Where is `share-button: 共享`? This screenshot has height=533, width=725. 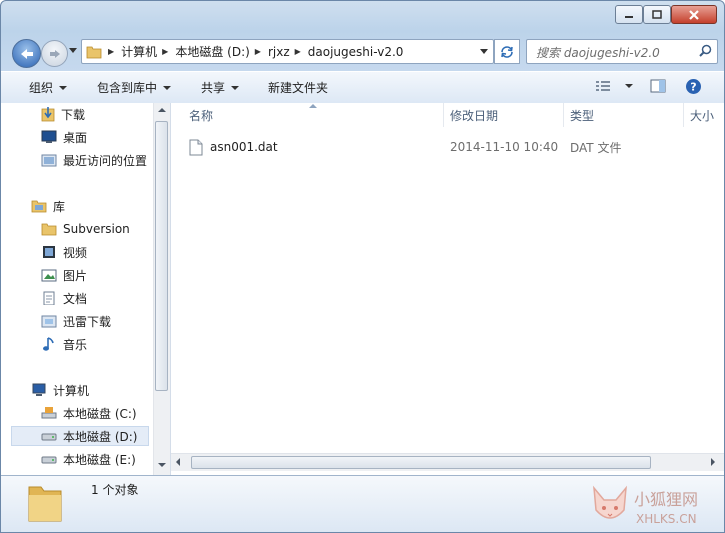 share-button: 共享 is located at coordinates (220, 87).